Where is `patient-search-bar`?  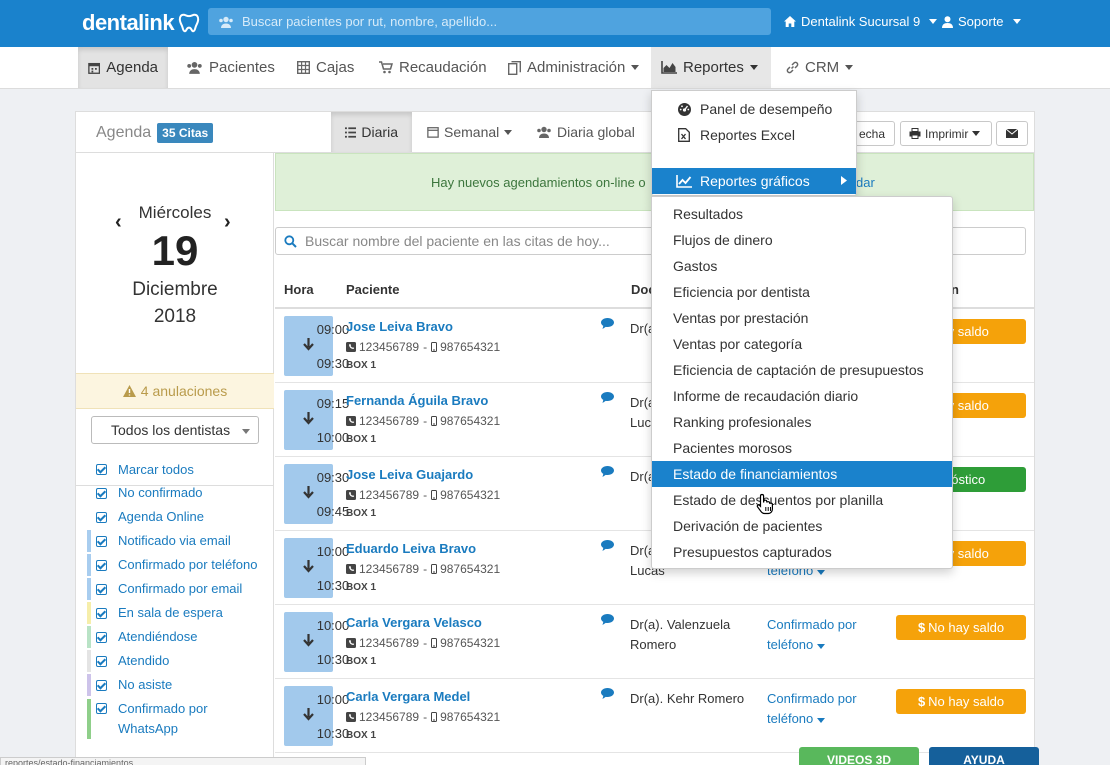 patient-search-bar is located at coordinates (489, 21).